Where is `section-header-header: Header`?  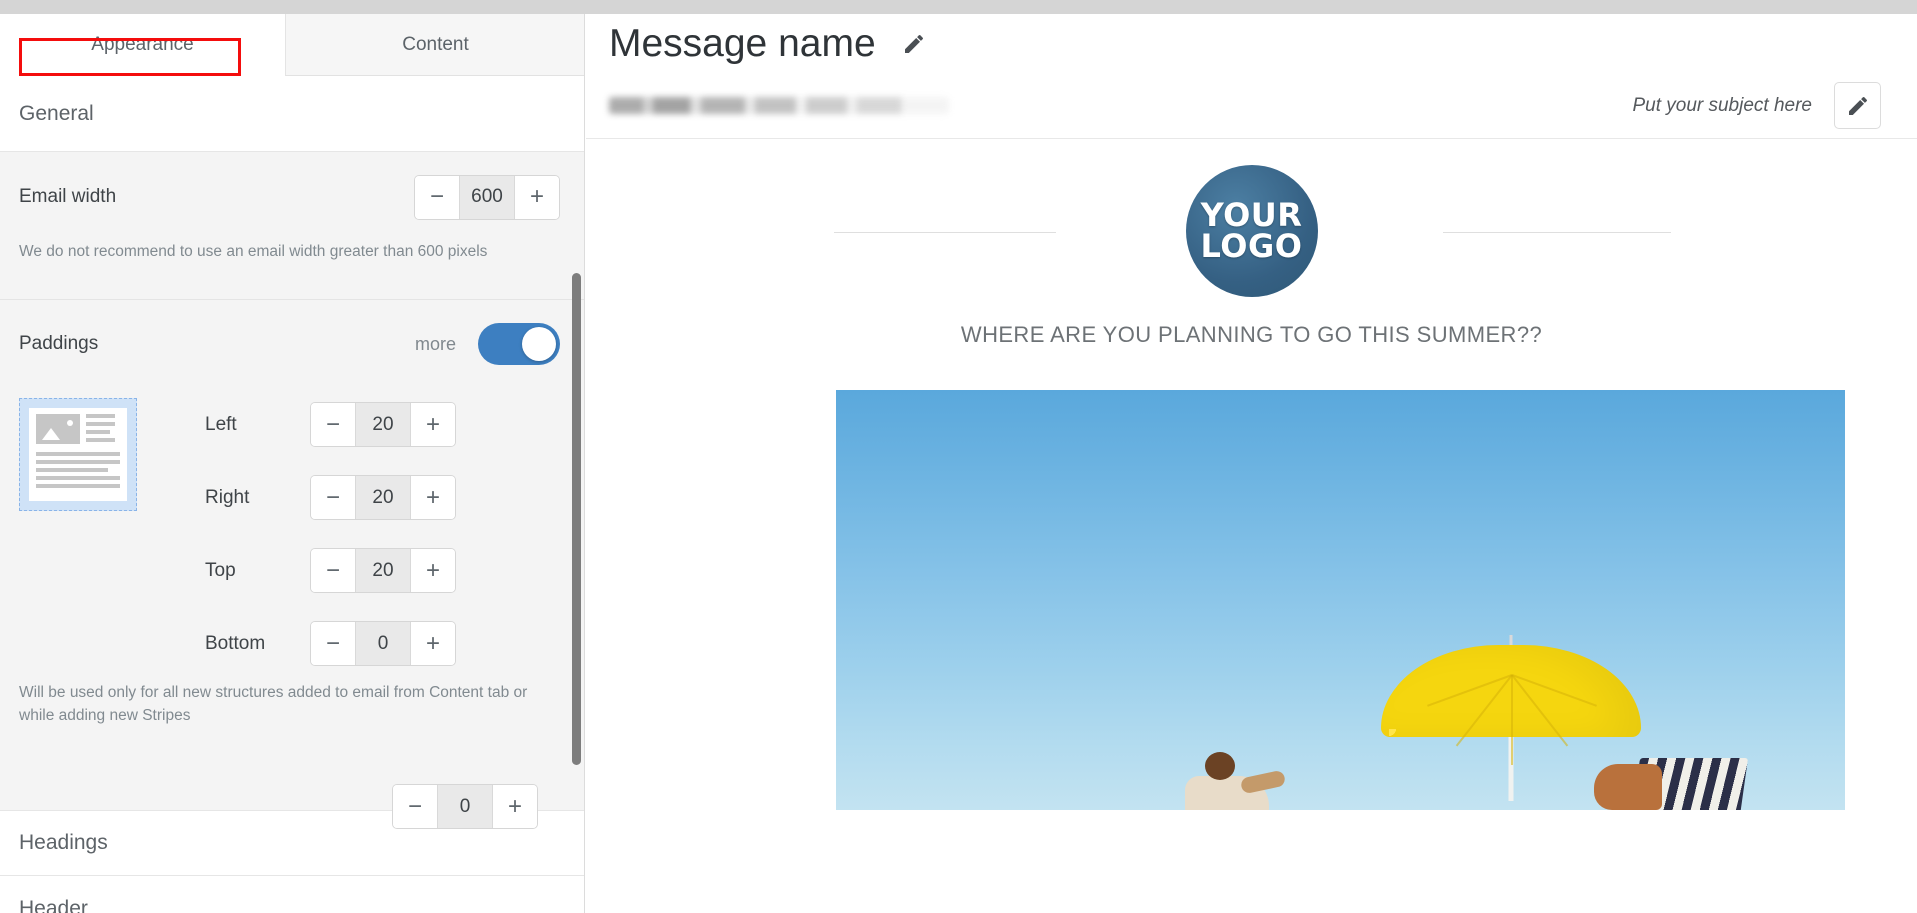
section-header-header: Header is located at coordinates (292, 894).